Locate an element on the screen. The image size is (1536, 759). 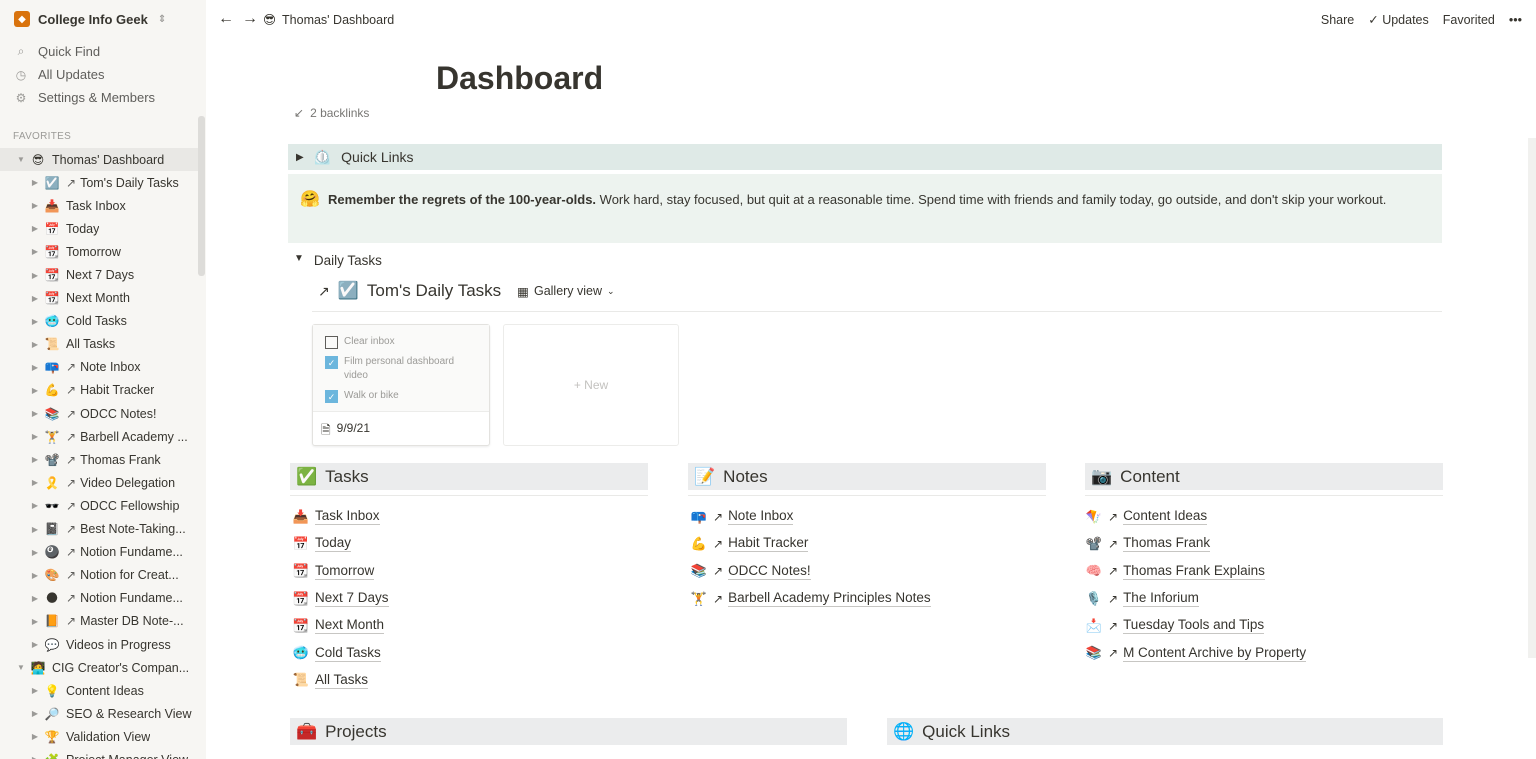
page-link: 📚 ↗ ODCC Notes! is located at coordinates (810, 571).